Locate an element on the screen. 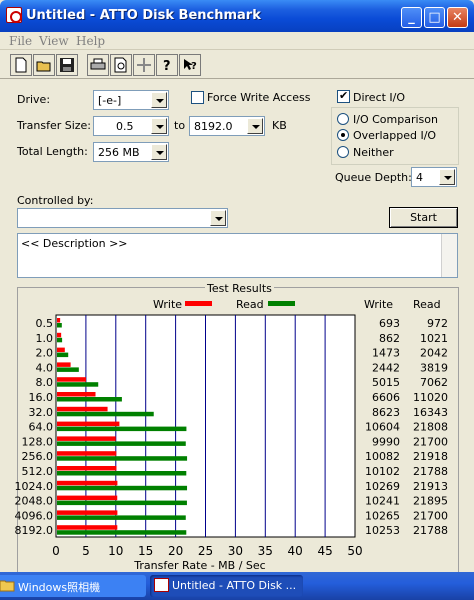  print-button is located at coordinates (98, 65).